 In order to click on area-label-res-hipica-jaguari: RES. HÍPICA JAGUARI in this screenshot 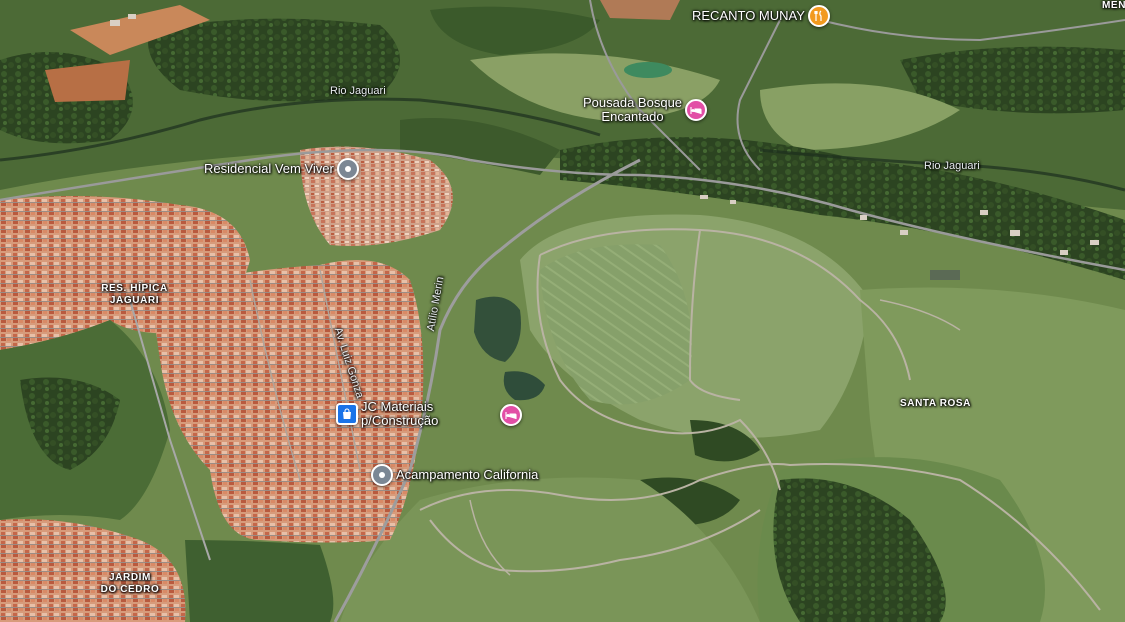, I will do `click(134, 294)`.